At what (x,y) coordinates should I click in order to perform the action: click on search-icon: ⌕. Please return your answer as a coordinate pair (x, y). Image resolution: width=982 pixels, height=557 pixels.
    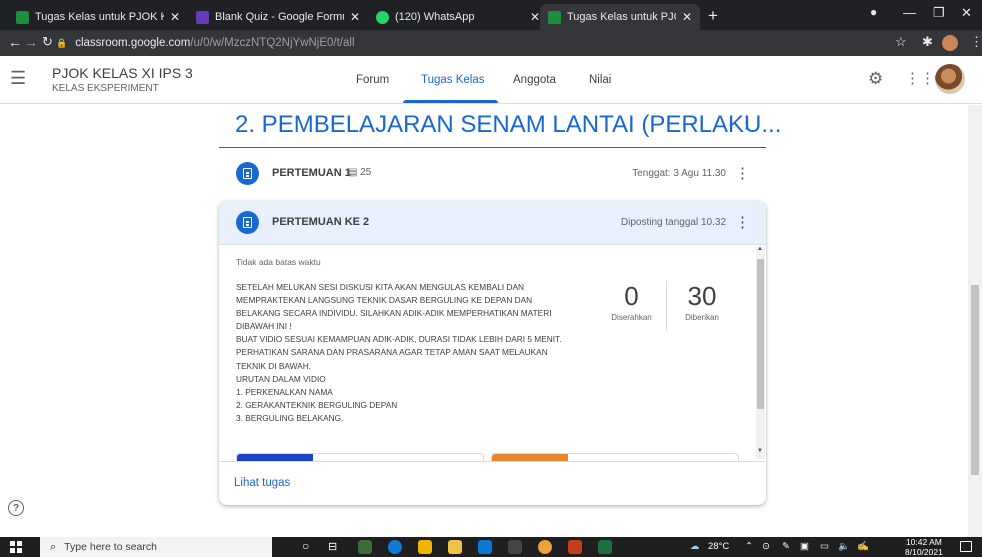
    Looking at the image, I should click on (53, 546).